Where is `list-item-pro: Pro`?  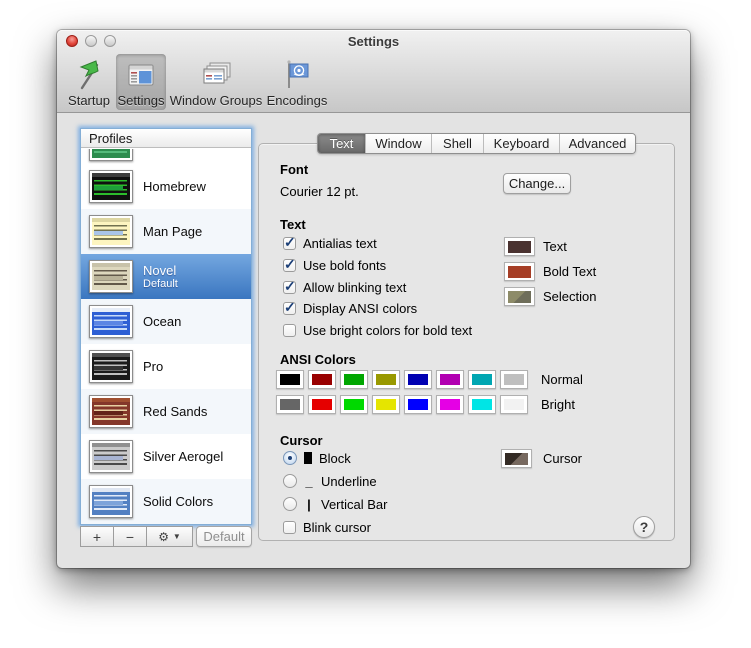 list-item-pro: Pro is located at coordinates (166, 366).